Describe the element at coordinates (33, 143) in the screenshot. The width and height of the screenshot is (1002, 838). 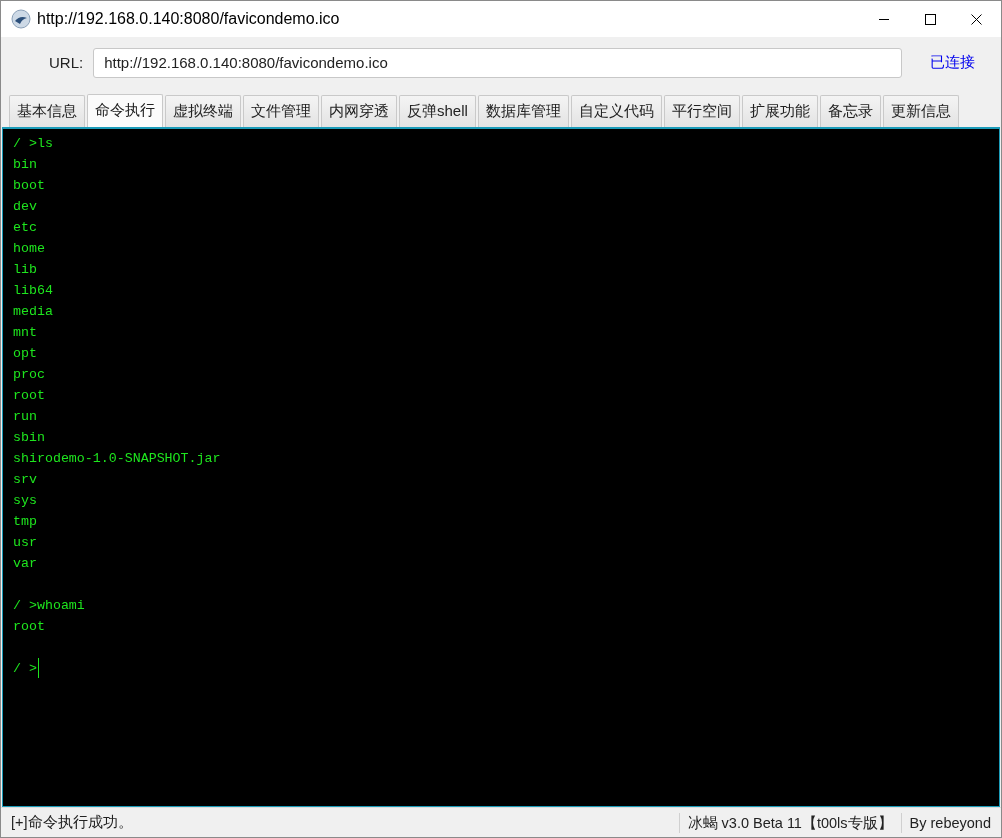
I see `command-prompt: / >ls` at that location.